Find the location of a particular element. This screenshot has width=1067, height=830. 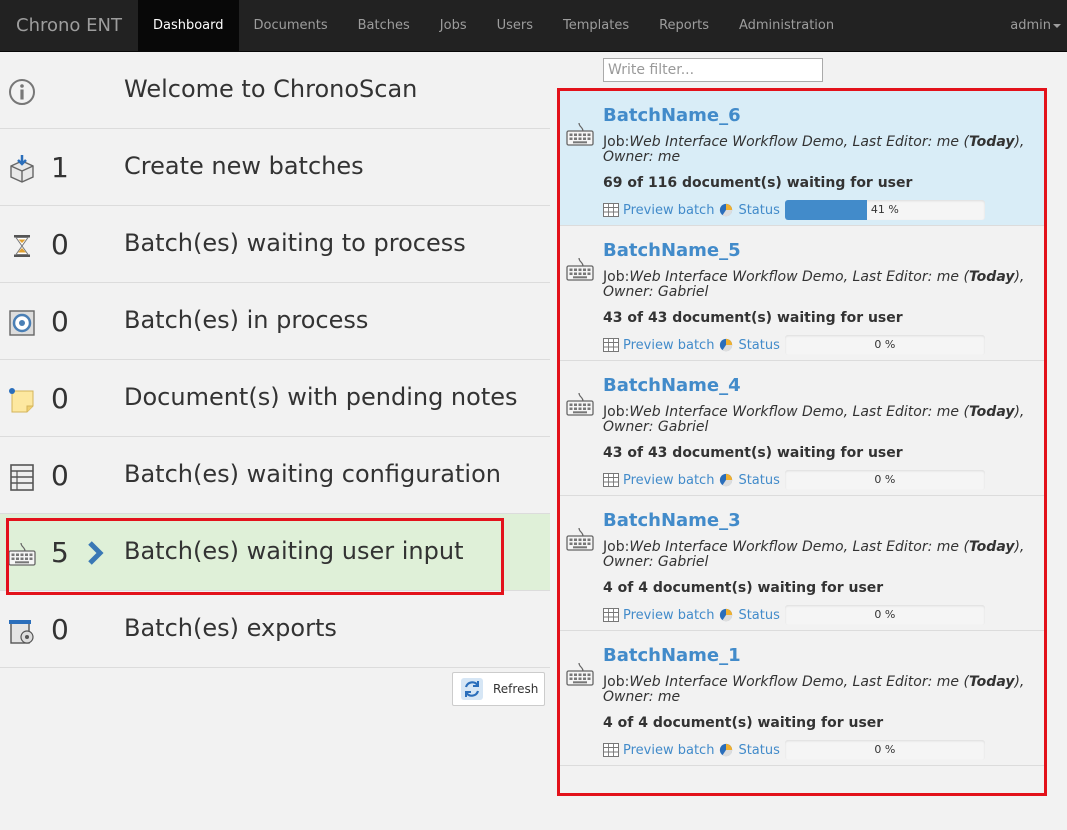

row-in-process: 0 Batch(es) in process is located at coordinates (275, 321).